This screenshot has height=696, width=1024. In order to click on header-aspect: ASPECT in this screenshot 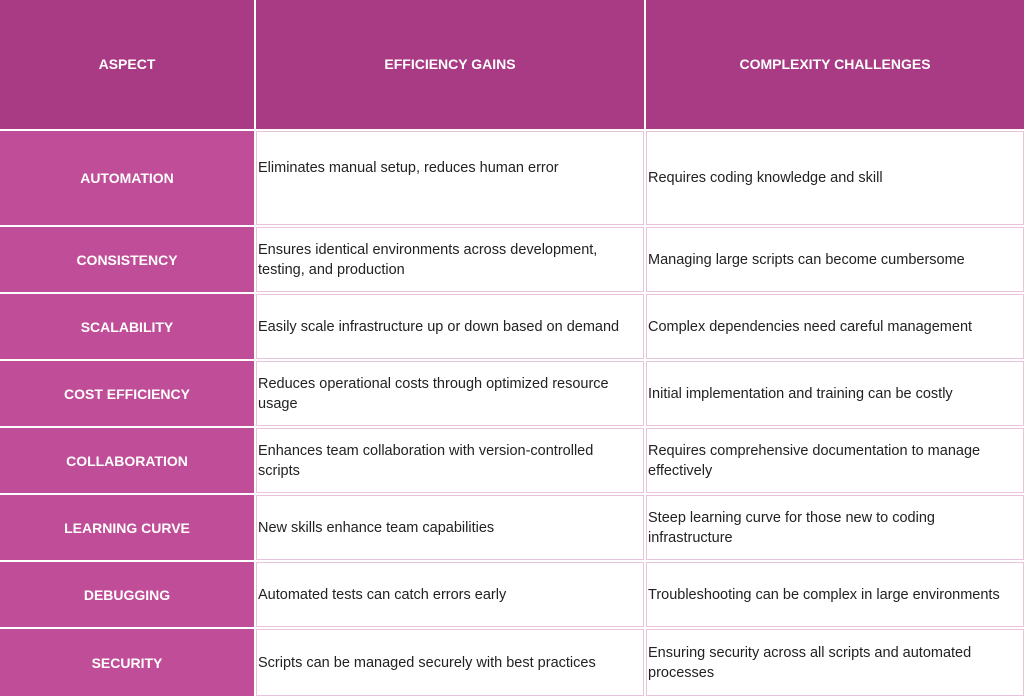, I will do `click(127, 64)`.